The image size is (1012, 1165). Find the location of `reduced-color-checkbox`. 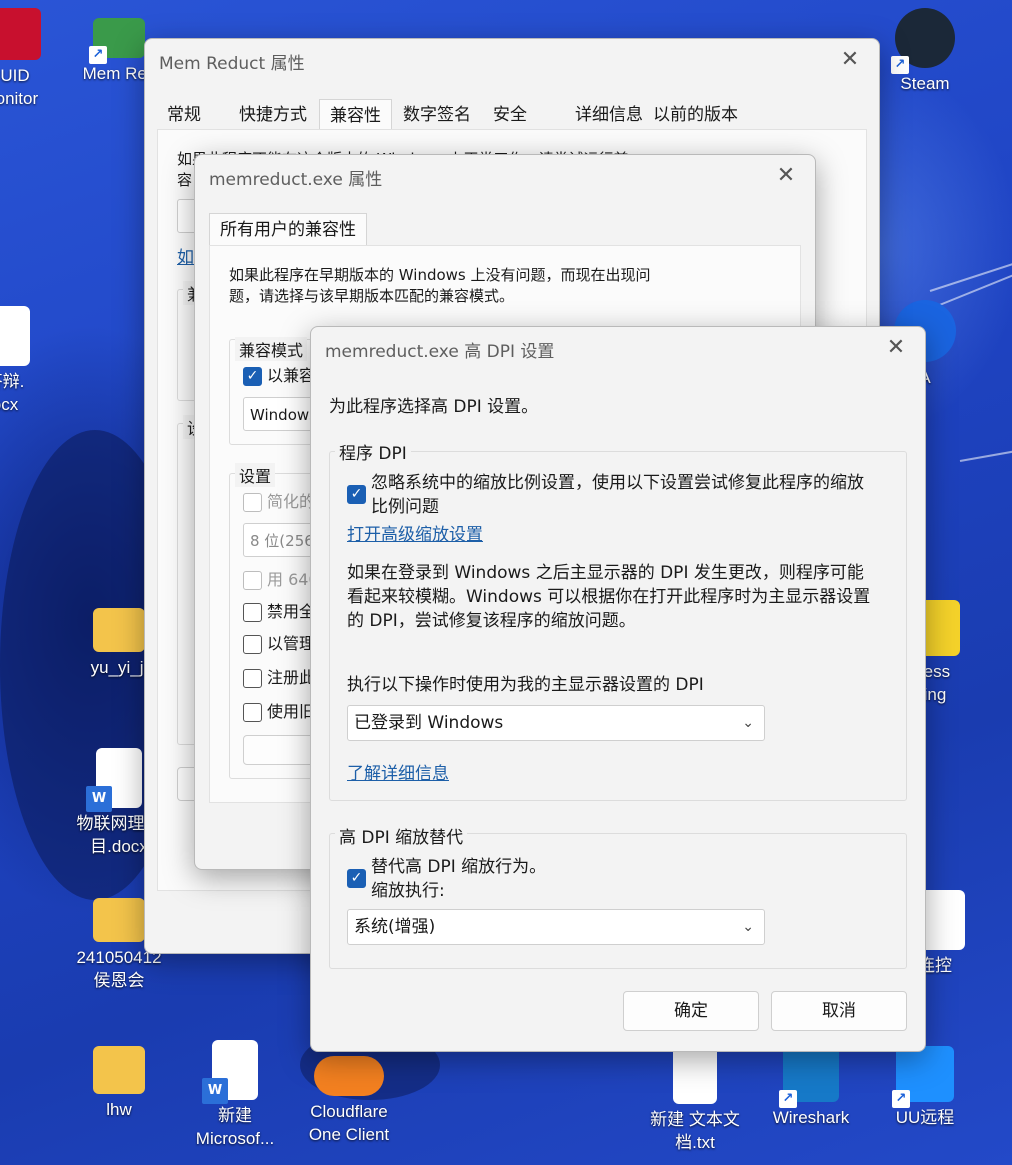

reduced-color-checkbox is located at coordinates (252, 502).